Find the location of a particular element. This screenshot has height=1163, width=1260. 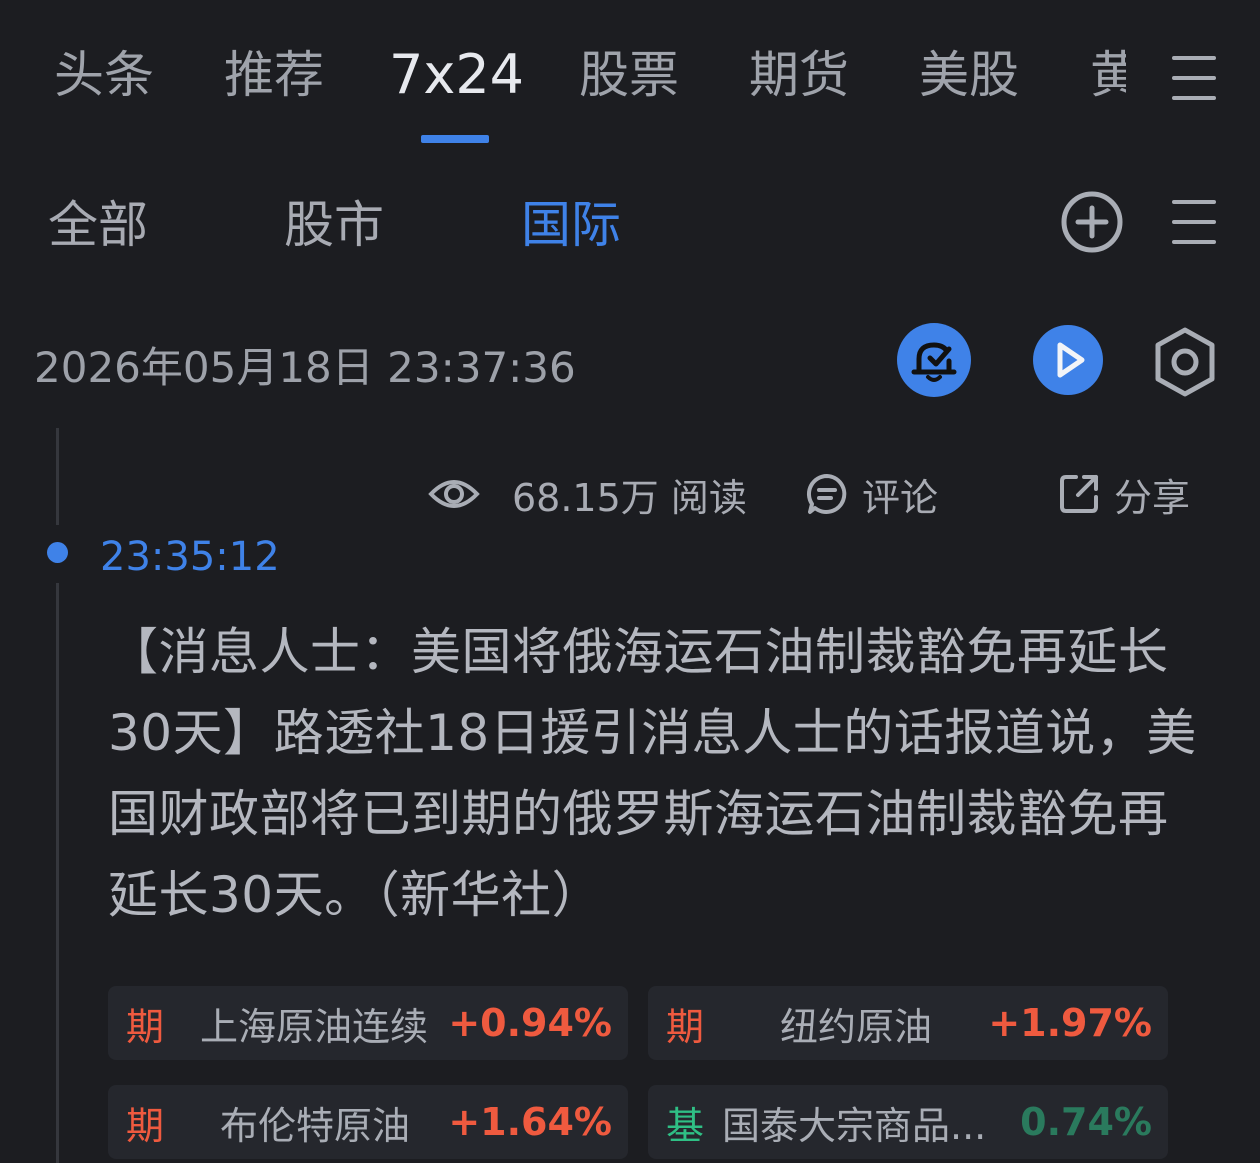

play-button is located at coordinates (1068, 360).